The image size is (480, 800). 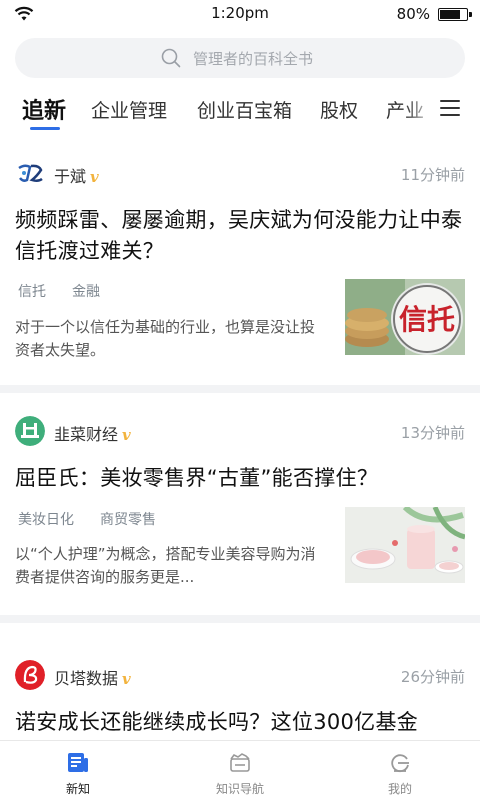 I want to click on nav-profile: 我的, so click(x=400, y=770).